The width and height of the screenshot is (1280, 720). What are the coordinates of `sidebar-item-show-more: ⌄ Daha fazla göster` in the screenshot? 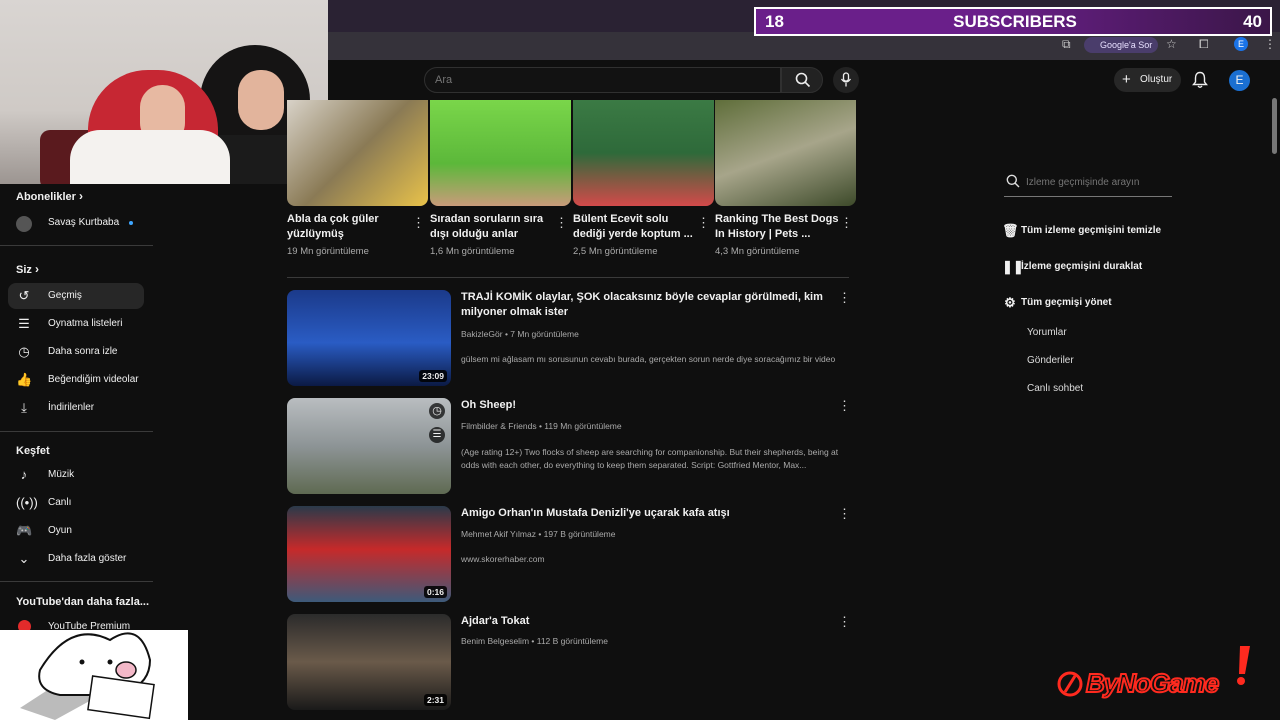 It's located at (76, 559).